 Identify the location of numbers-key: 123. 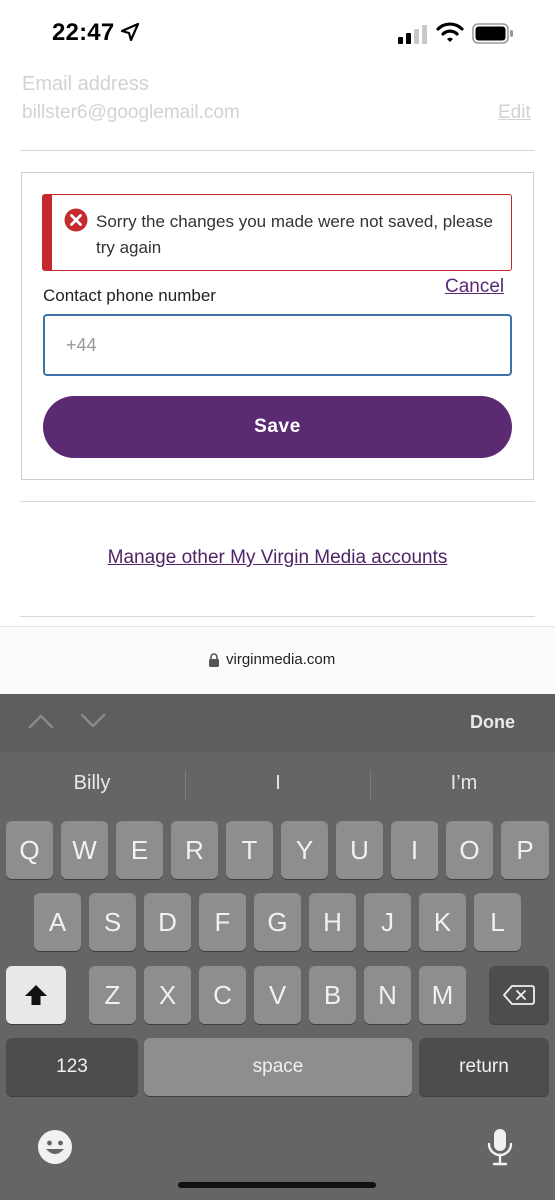
(72, 1067).